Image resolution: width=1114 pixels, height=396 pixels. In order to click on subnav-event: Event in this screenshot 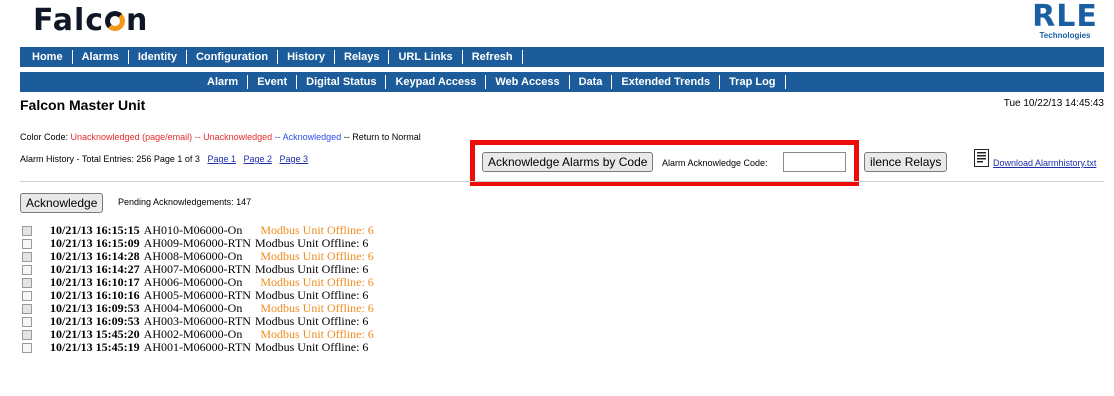, I will do `click(273, 82)`.